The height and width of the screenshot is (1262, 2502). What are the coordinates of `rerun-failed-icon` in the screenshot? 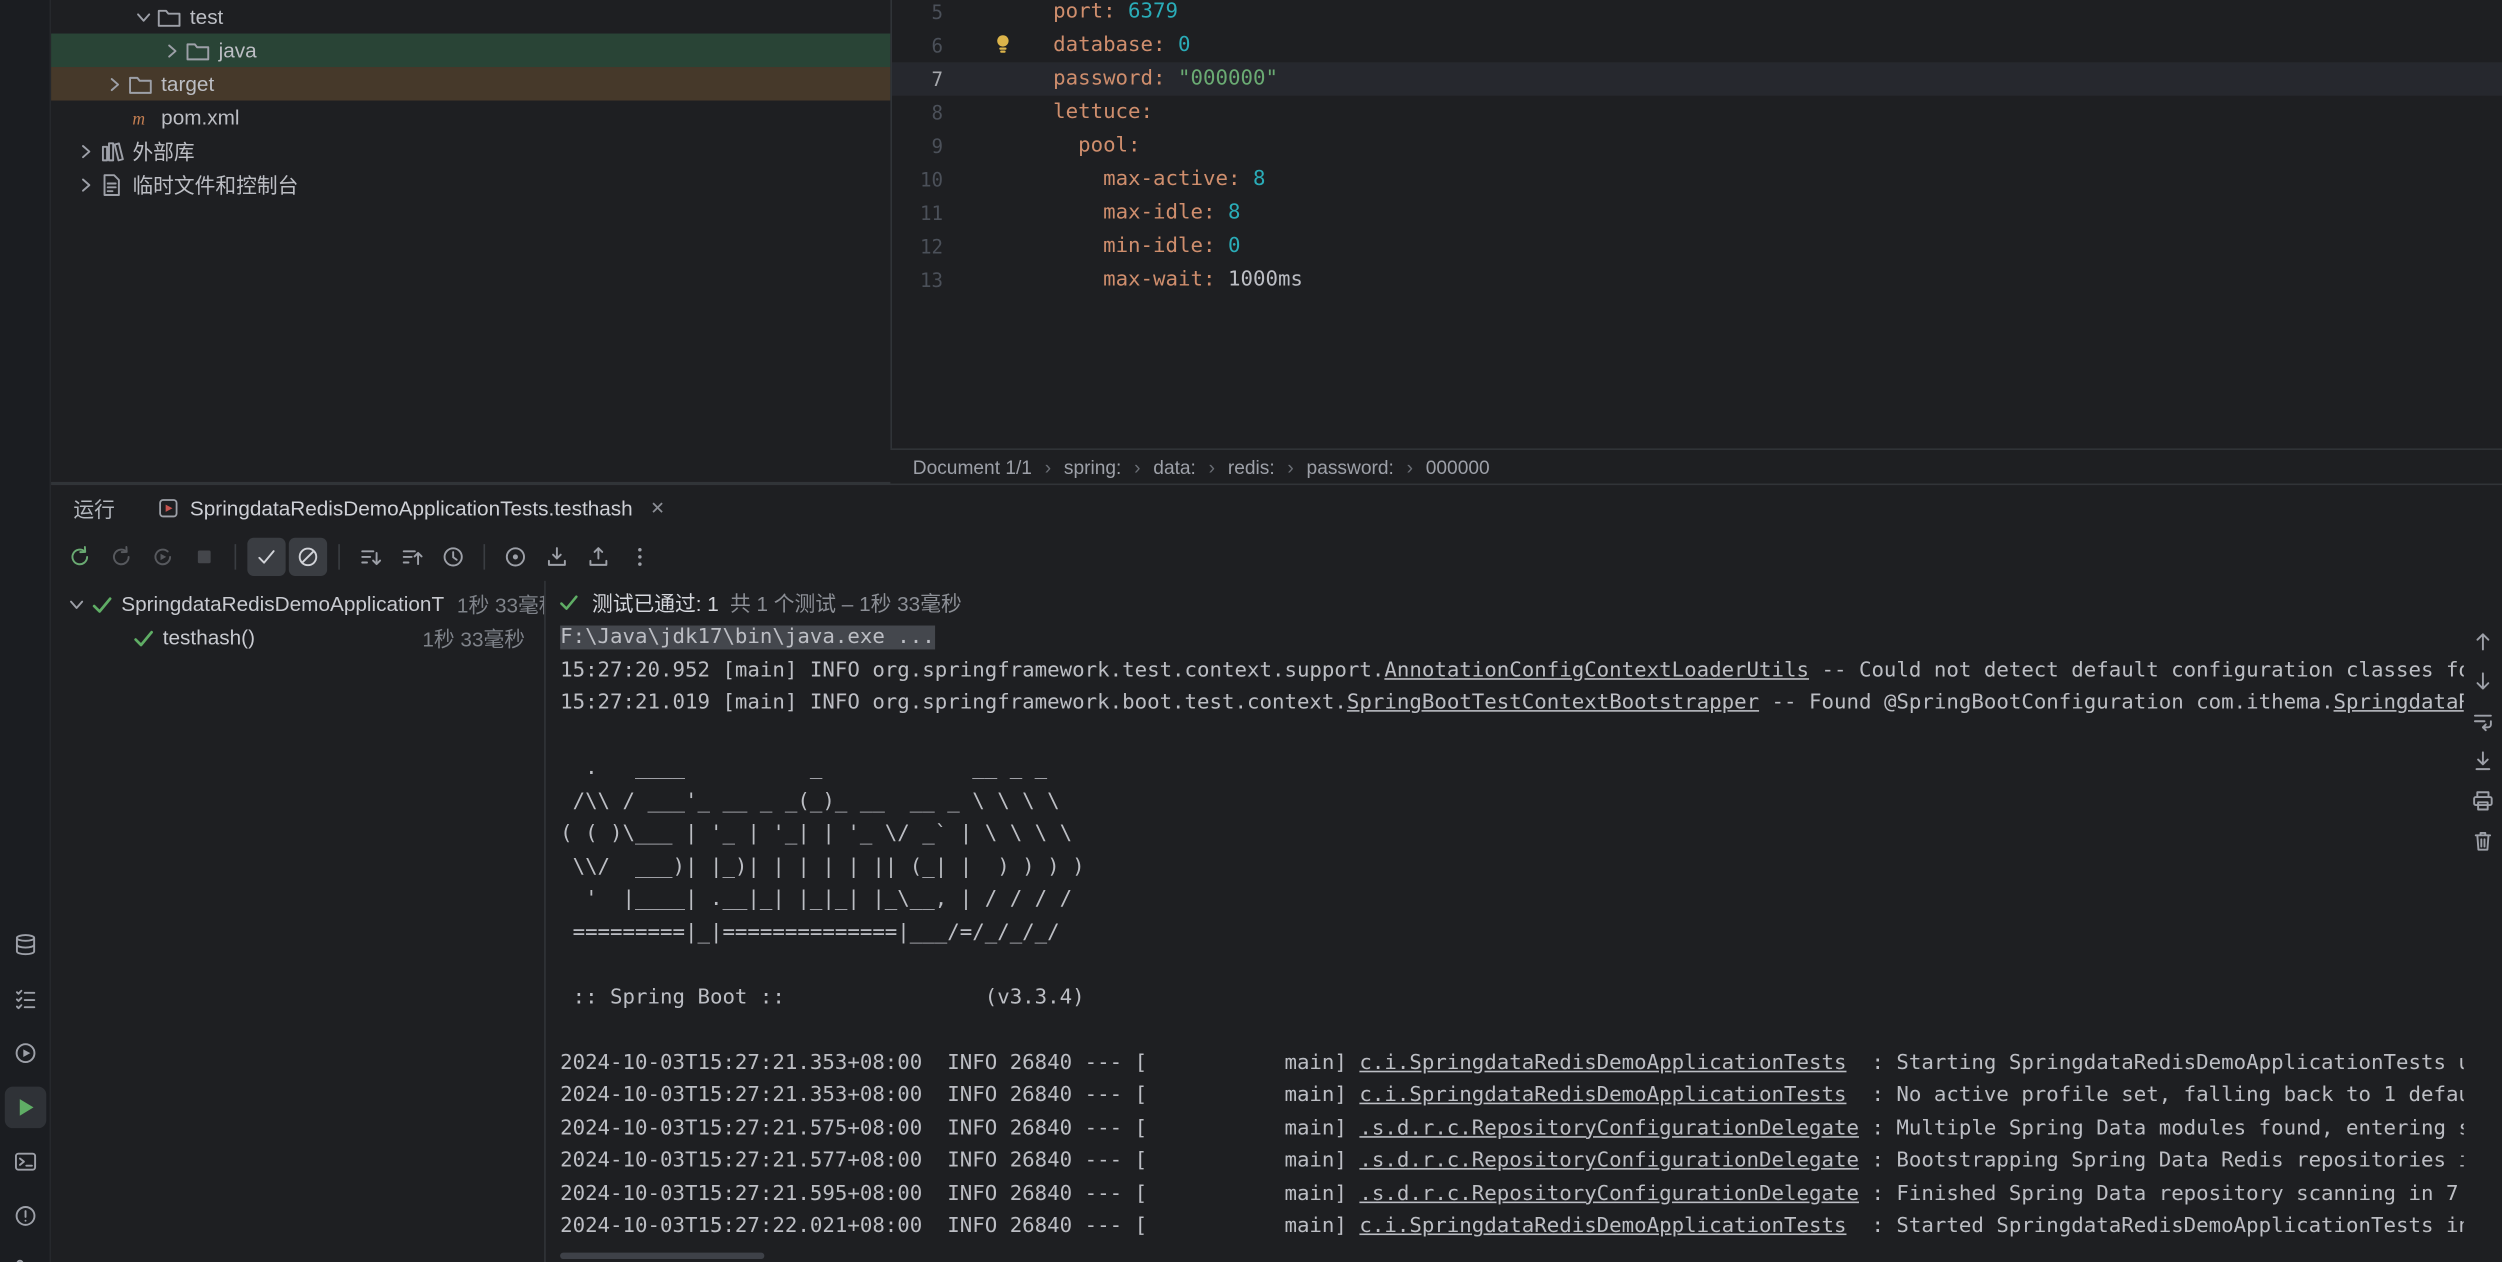 It's located at (121, 557).